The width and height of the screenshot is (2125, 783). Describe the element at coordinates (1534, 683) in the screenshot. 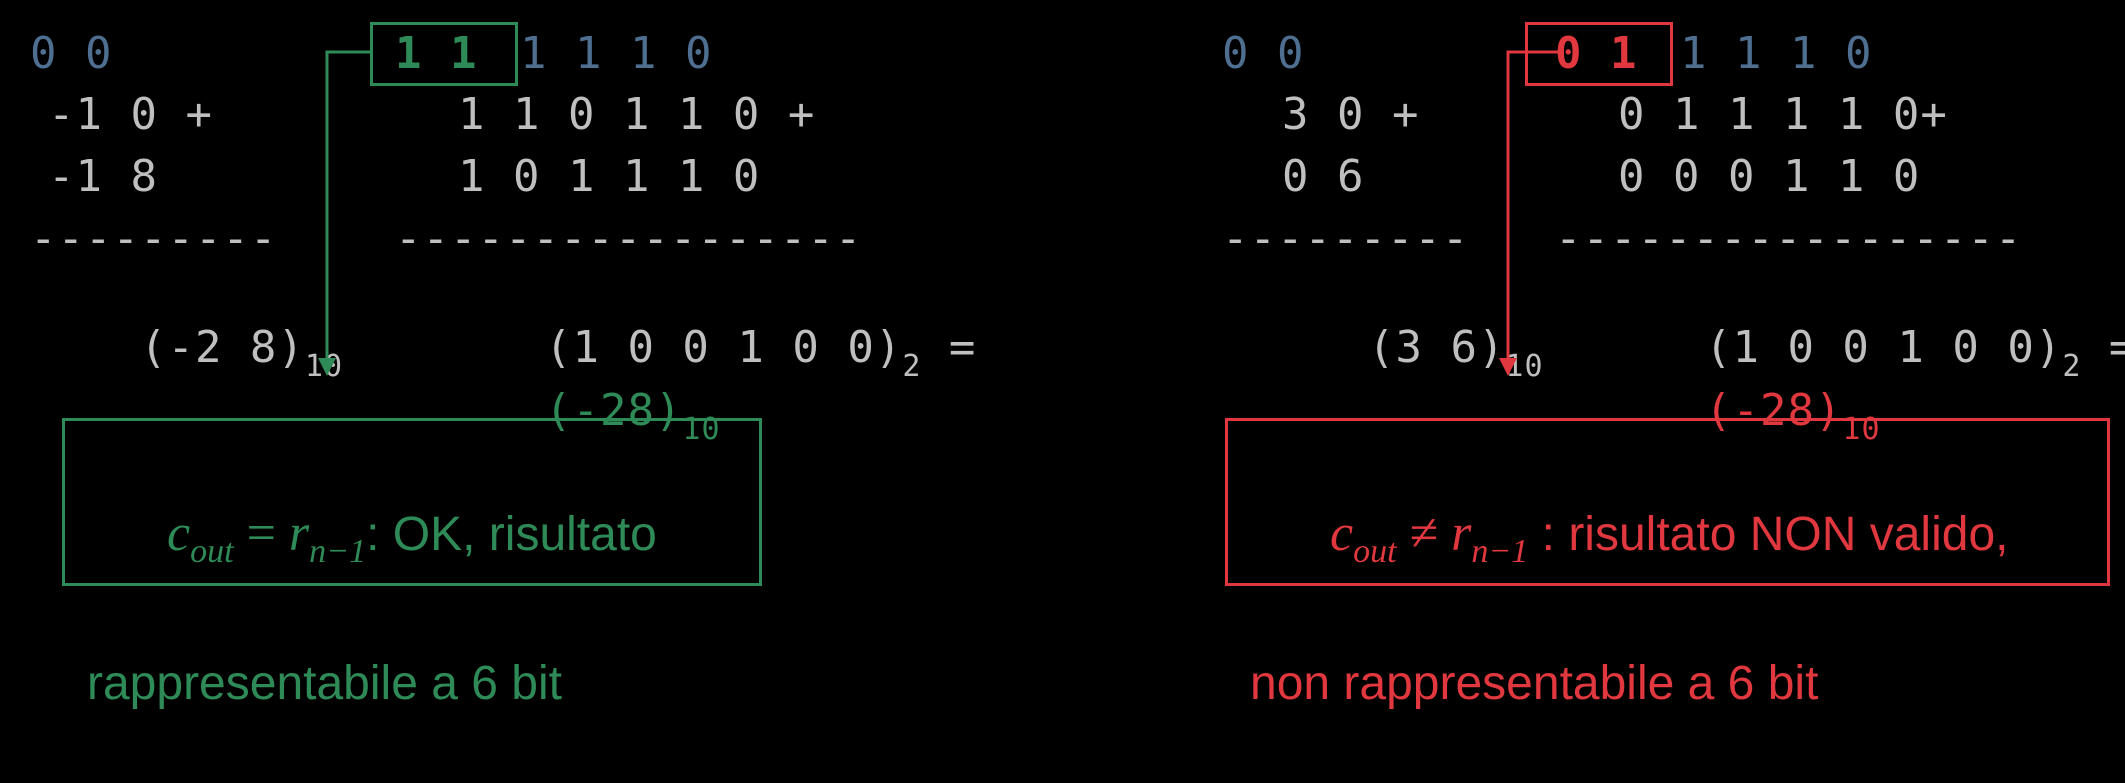

I see `right-note-line2: non rappresentabile a 6 bit` at that location.